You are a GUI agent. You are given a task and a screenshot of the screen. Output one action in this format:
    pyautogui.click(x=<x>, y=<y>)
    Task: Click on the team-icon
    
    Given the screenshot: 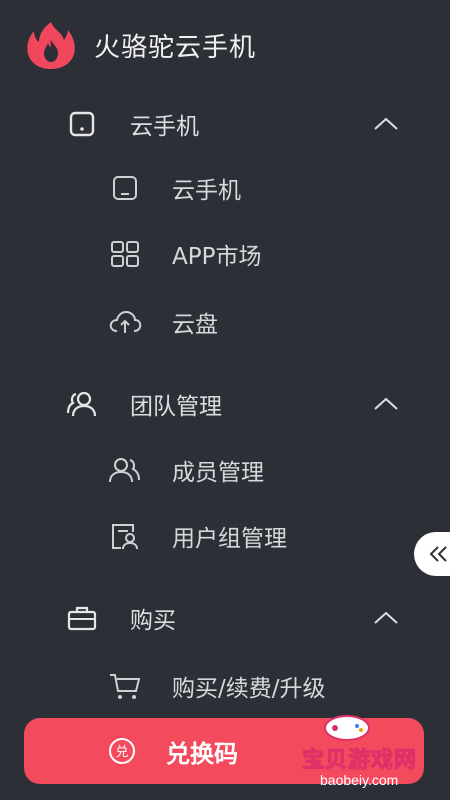 What is the action you would take?
    pyautogui.click(x=82, y=404)
    